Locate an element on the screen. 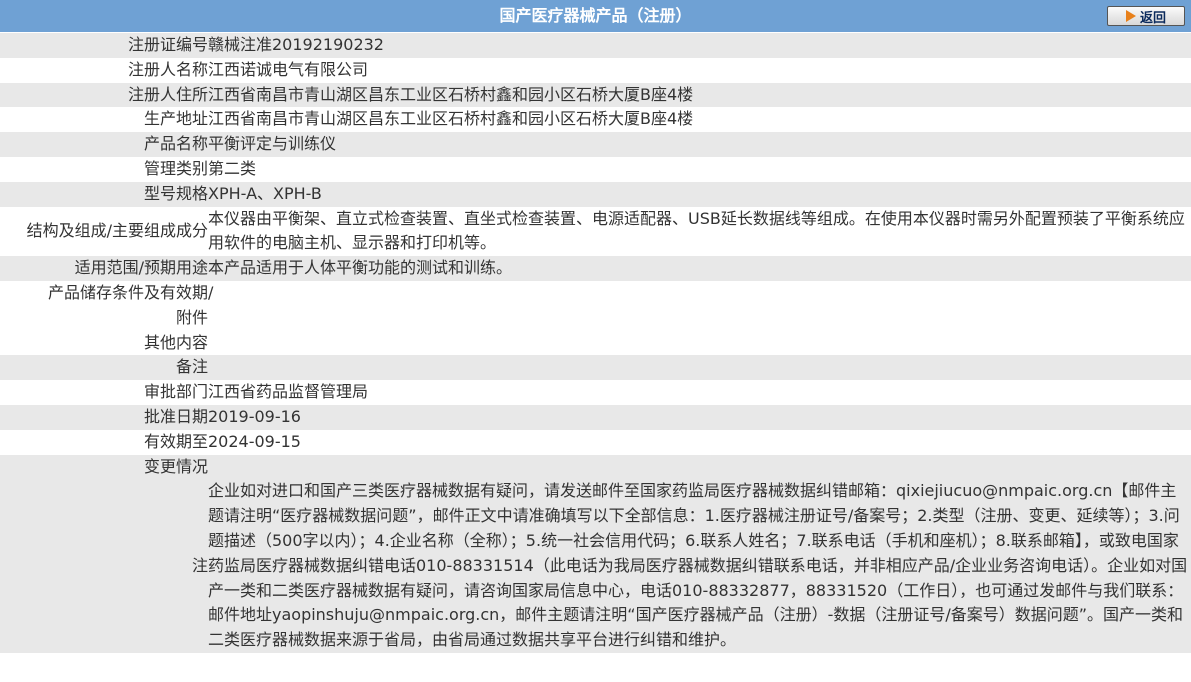  row-remark: 备注 is located at coordinates (595, 368).